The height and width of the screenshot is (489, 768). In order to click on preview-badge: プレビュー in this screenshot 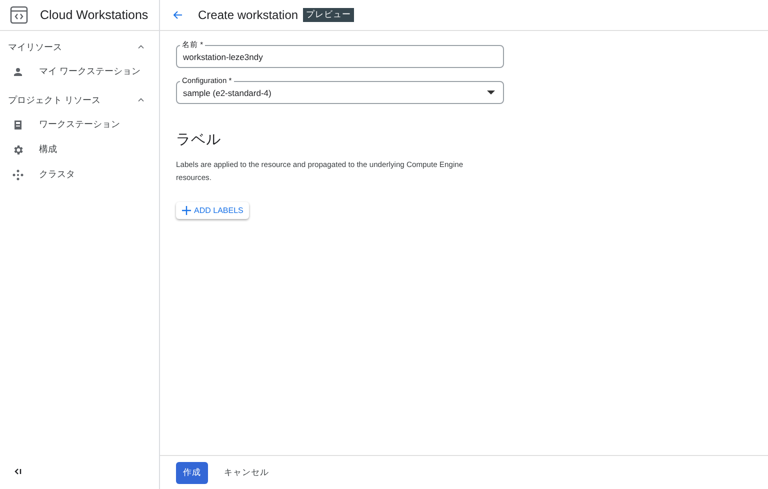, I will do `click(328, 15)`.